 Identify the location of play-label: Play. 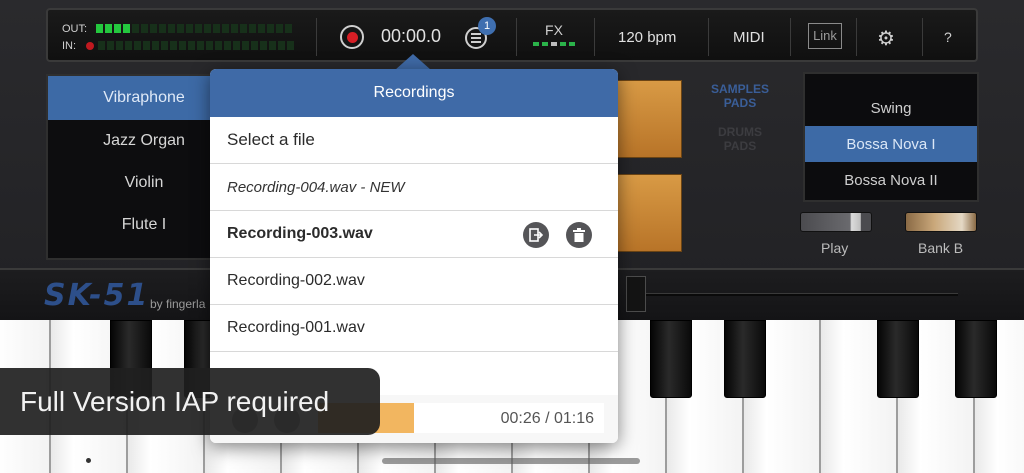
(835, 248).